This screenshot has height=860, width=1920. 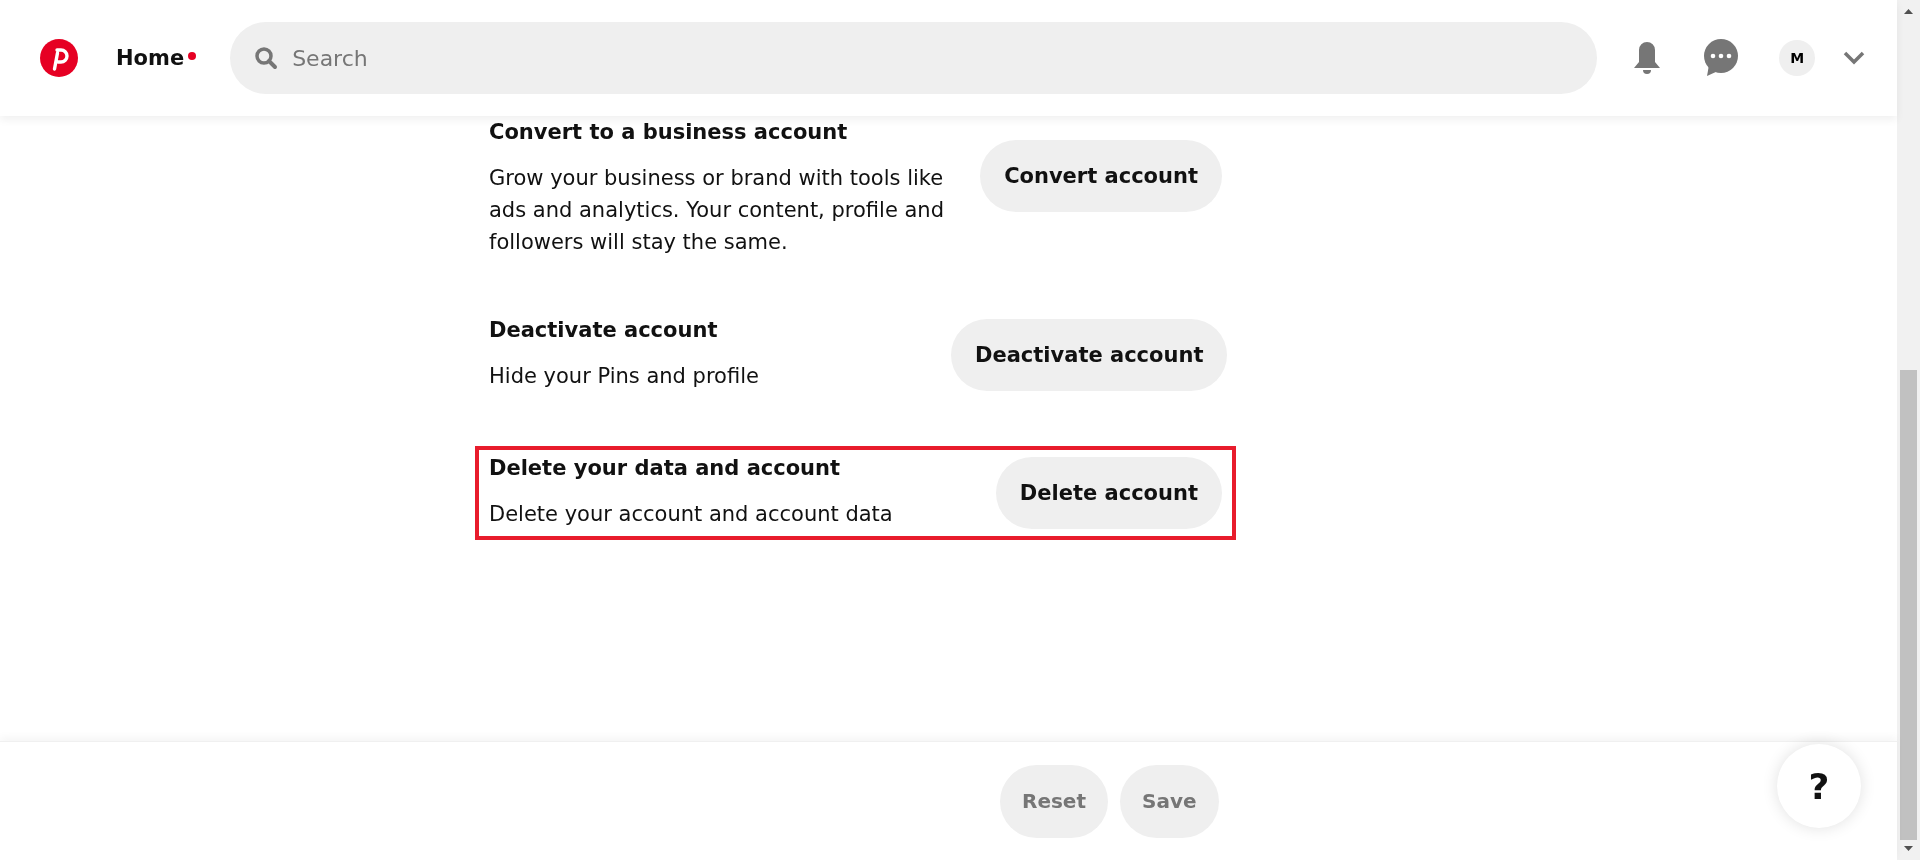 I want to click on search-field: Search, so click(x=932, y=58).